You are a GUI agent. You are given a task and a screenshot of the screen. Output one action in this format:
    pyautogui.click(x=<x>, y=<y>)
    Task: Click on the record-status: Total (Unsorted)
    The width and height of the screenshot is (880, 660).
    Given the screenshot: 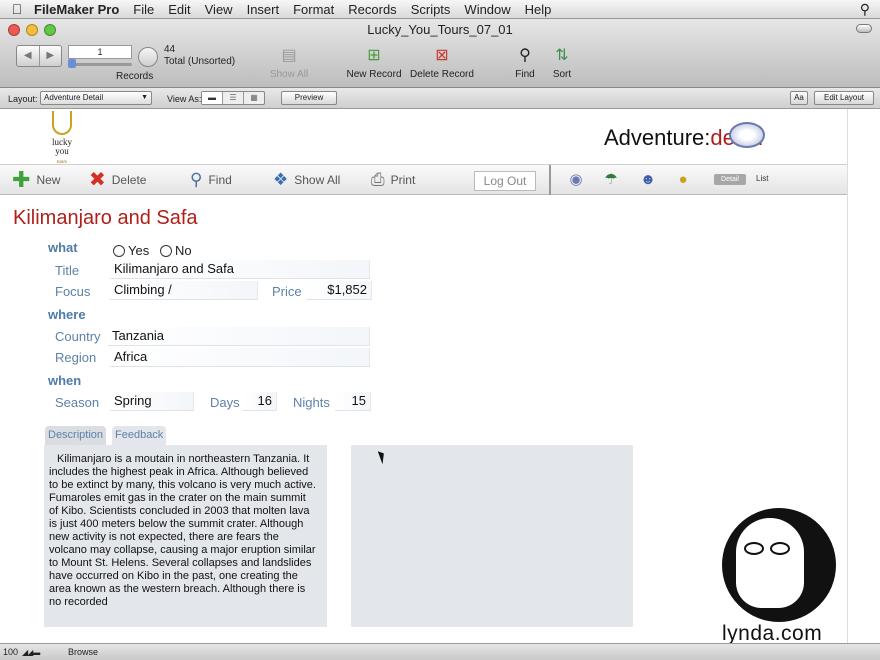 What is the action you would take?
    pyautogui.click(x=200, y=61)
    